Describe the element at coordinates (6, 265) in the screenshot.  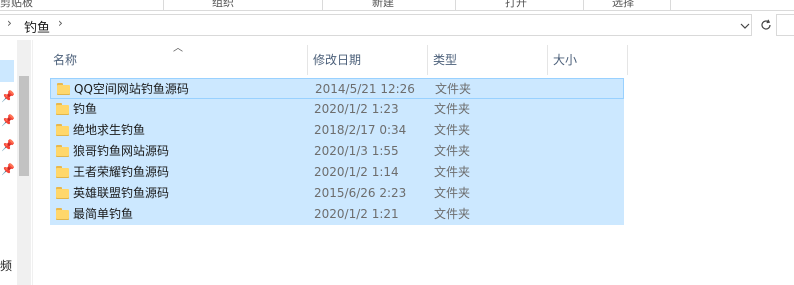
I see `nav-item-label: 频` at that location.